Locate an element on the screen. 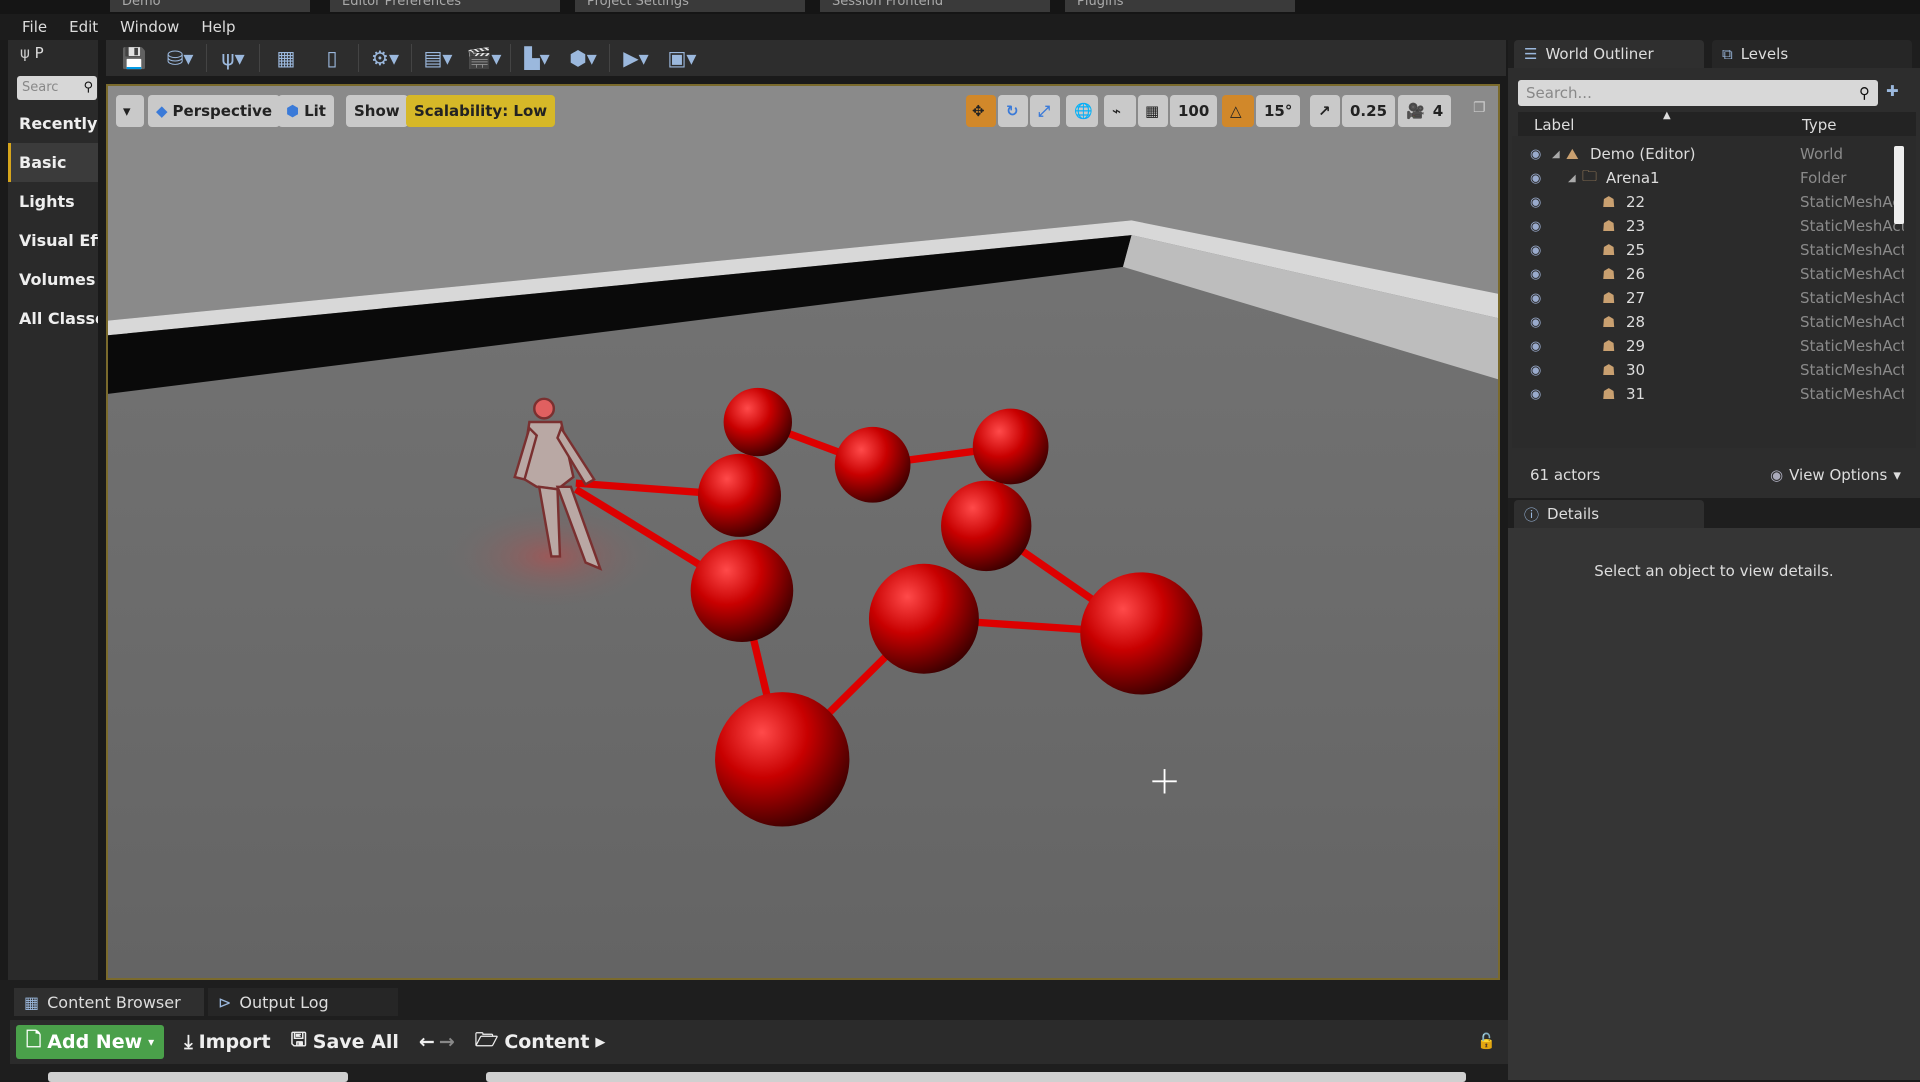 Image resolution: width=1920 pixels, height=1082 pixels. outliner-row: ◉ ◢ ⛰ Demo (Editor) World is located at coordinates (1716, 154).